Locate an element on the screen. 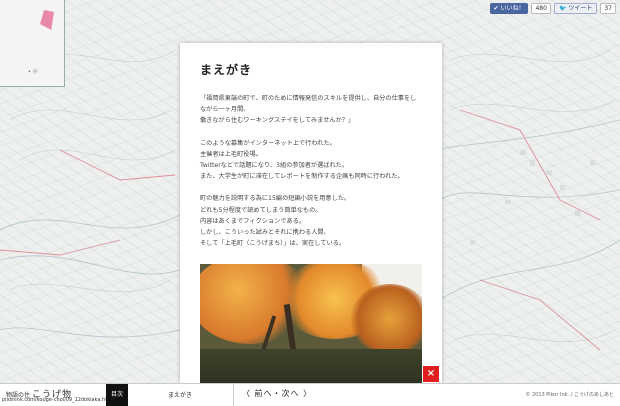 This screenshot has height=406, width=620. text-line: しかし、こういった試みとそれに携わる人間、 is located at coordinates (265, 233).